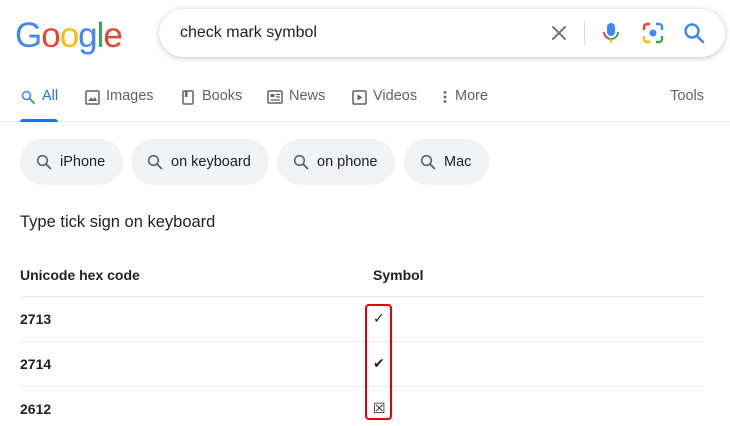 Image resolution: width=730 pixels, height=426 pixels. What do you see at coordinates (378, 362) in the screenshot?
I see `symbol-highlight-box` at bounding box center [378, 362].